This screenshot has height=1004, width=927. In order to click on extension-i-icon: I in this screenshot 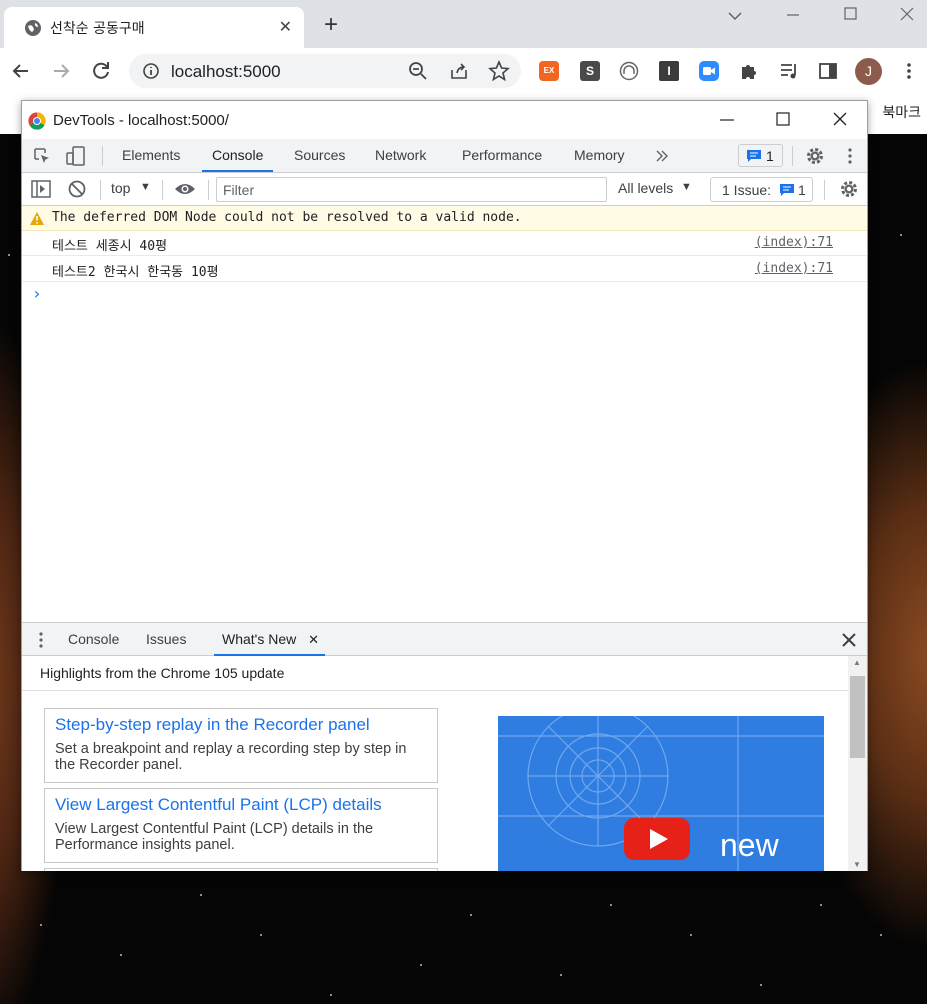, I will do `click(669, 71)`.